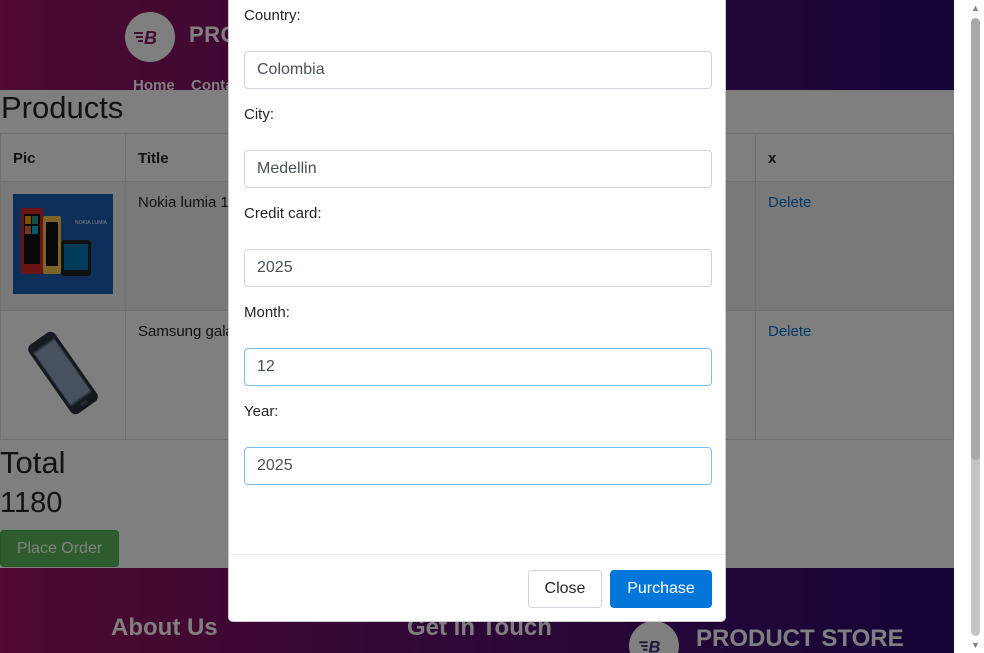  What do you see at coordinates (565, 589) in the screenshot?
I see `close-button: Close` at bounding box center [565, 589].